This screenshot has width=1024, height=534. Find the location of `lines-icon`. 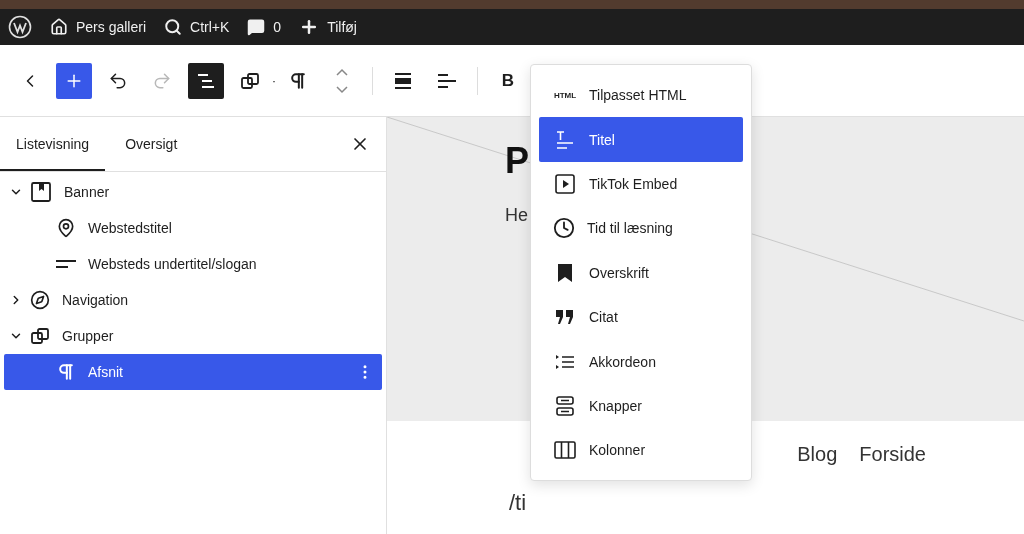

lines-icon is located at coordinates (66, 264).